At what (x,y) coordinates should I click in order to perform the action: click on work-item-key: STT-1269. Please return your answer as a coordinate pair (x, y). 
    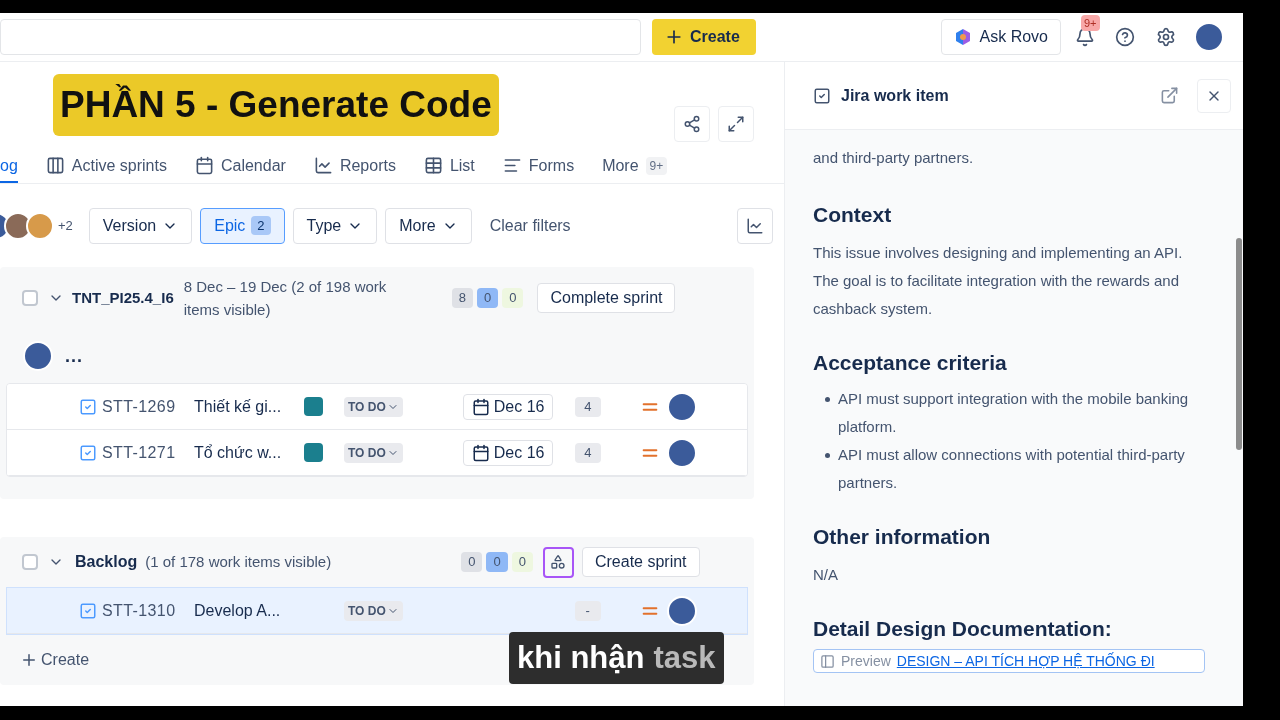
    Looking at the image, I should click on (148, 406).